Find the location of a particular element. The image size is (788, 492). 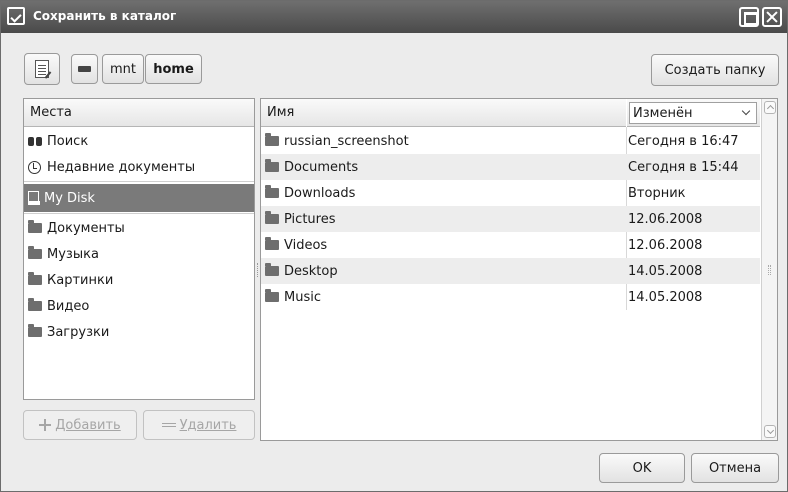

place-item-label: Видео is located at coordinates (68, 306).